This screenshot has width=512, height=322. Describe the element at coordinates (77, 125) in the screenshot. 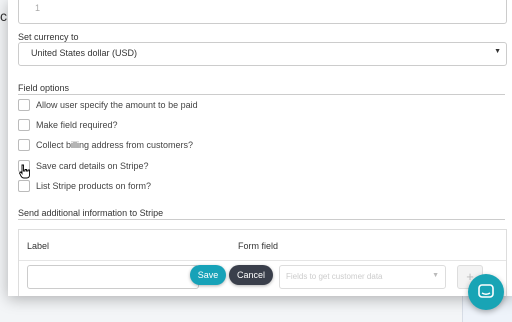

I see `option-label: Make field required?` at that location.